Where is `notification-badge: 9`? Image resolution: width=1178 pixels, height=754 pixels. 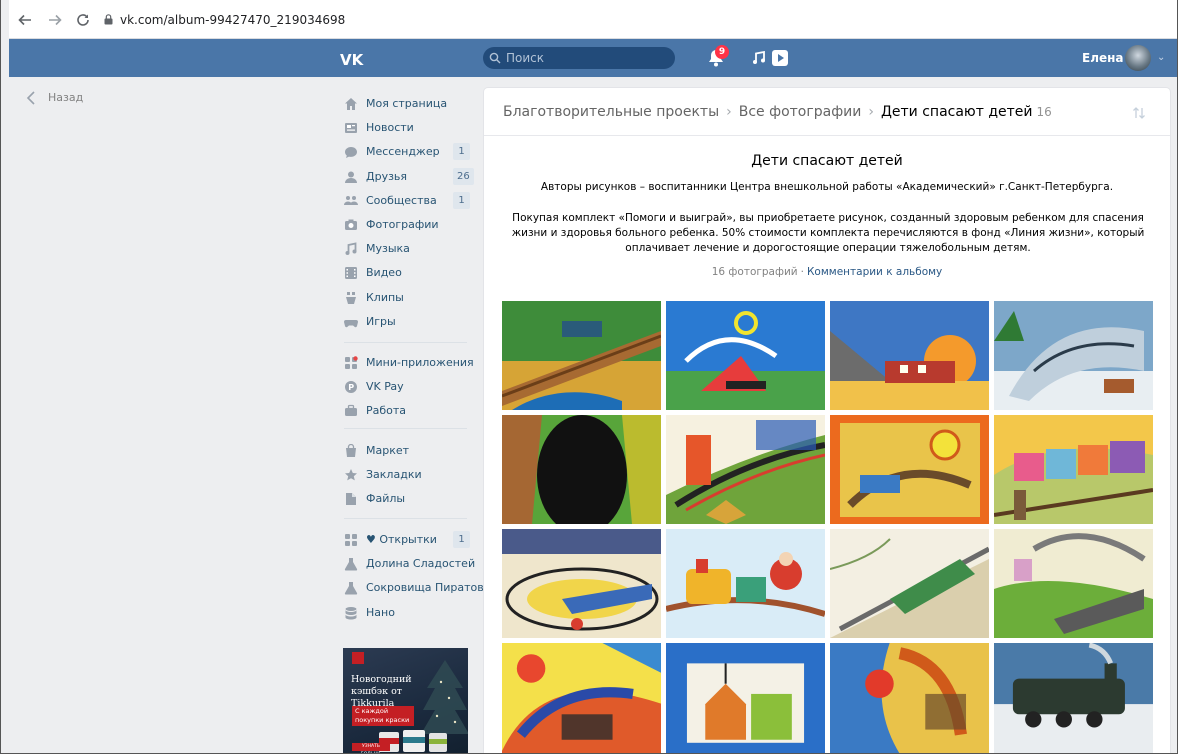 notification-badge: 9 is located at coordinates (722, 52).